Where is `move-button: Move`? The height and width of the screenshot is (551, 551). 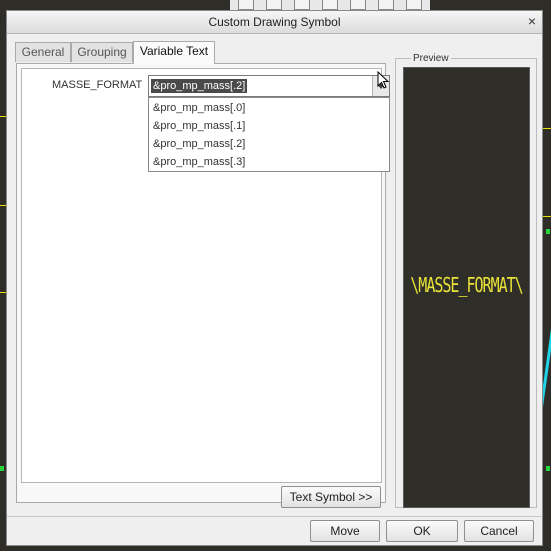 move-button: Move is located at coordinates (345, 531).